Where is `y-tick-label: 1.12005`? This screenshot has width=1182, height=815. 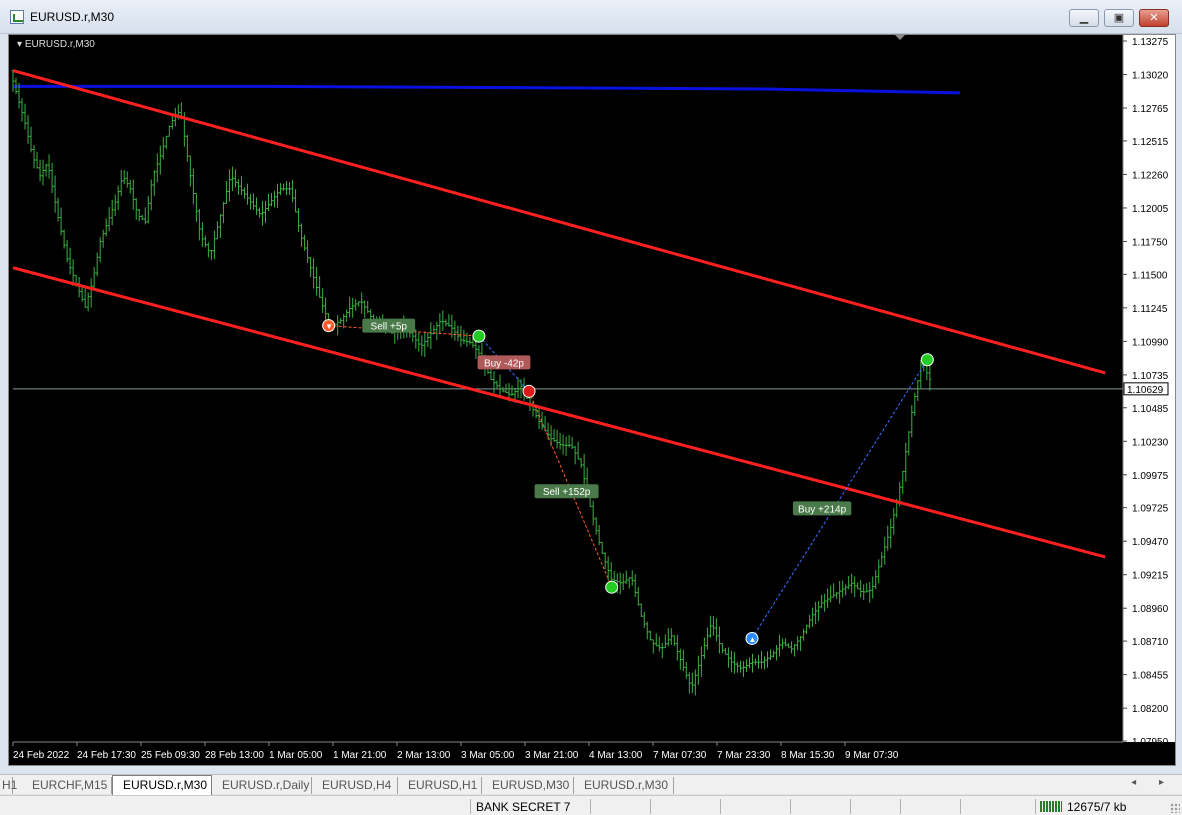
y-tick-label: 1.12005 is located at coordinates (1150, 209).